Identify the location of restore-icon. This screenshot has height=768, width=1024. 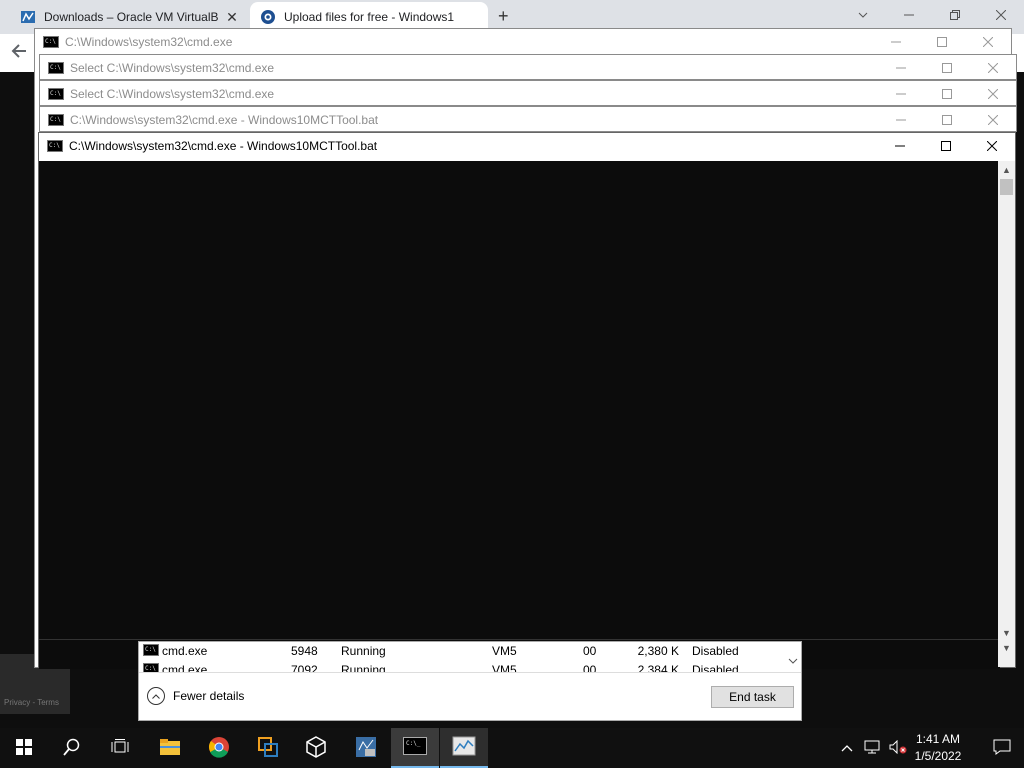
(955, 15).